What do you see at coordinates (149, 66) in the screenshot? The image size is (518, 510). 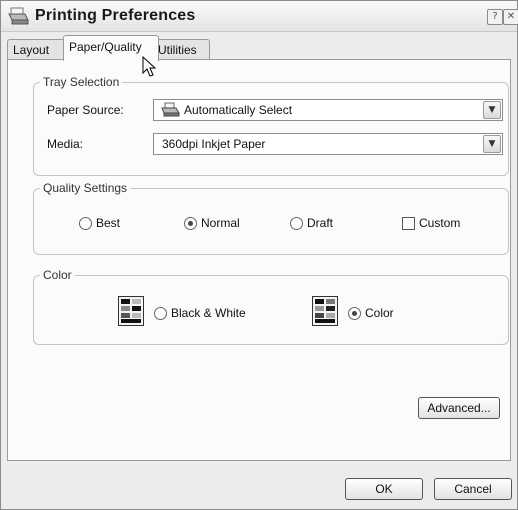 I see `mouse-cursor-icon` at bounding box center [149, 66].